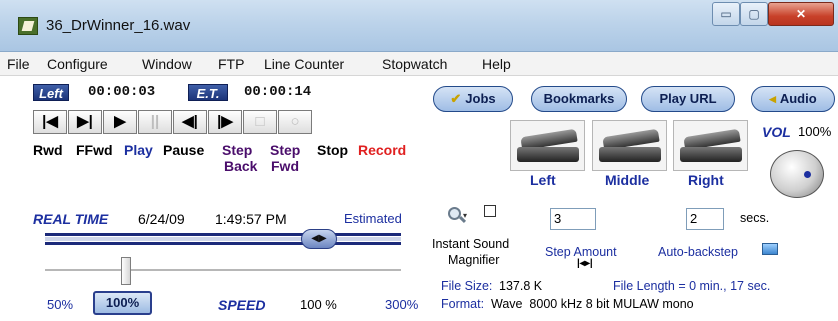 The image size is (838, 321). What do you see at coordinates (318, 304) in the screenshot?
I see `speed-value: 100 %` at bounding box center [318, 304].